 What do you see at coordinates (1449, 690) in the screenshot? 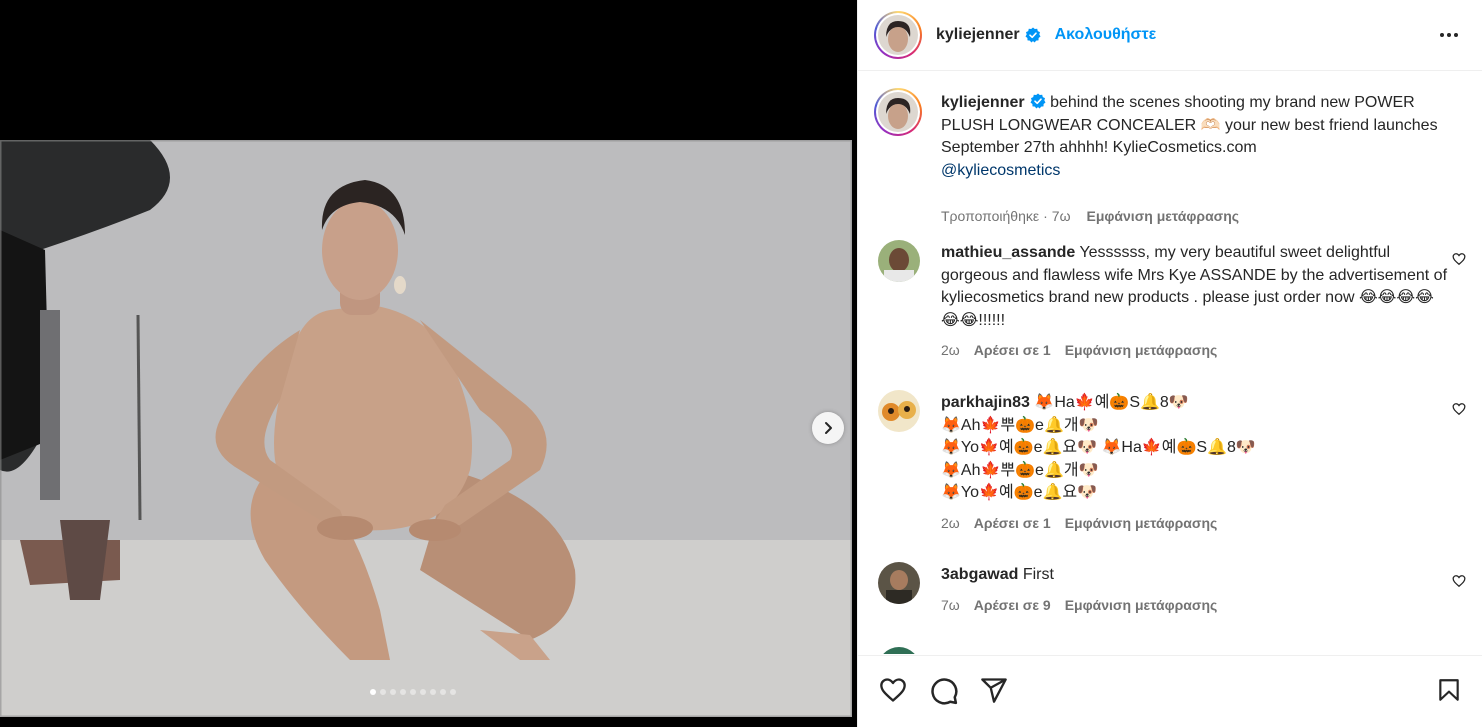
I see `bookmark-icon` at bounding box center [1449, 690].